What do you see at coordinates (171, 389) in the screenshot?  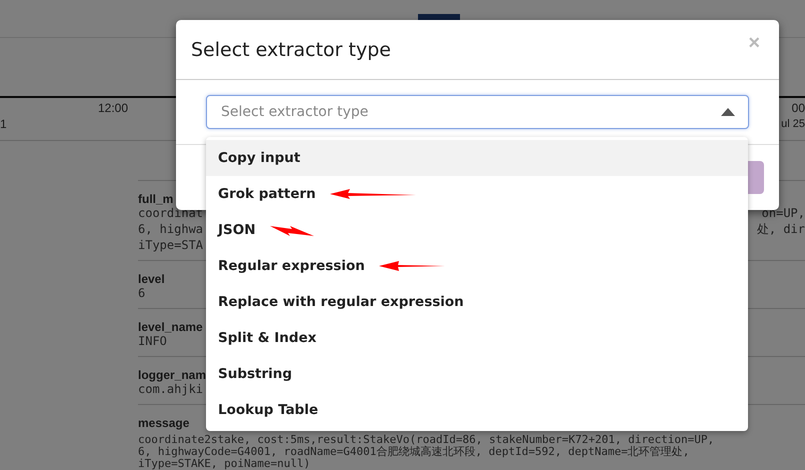 I see `field-value: com.ahjki` at bounding box center [171, 389].